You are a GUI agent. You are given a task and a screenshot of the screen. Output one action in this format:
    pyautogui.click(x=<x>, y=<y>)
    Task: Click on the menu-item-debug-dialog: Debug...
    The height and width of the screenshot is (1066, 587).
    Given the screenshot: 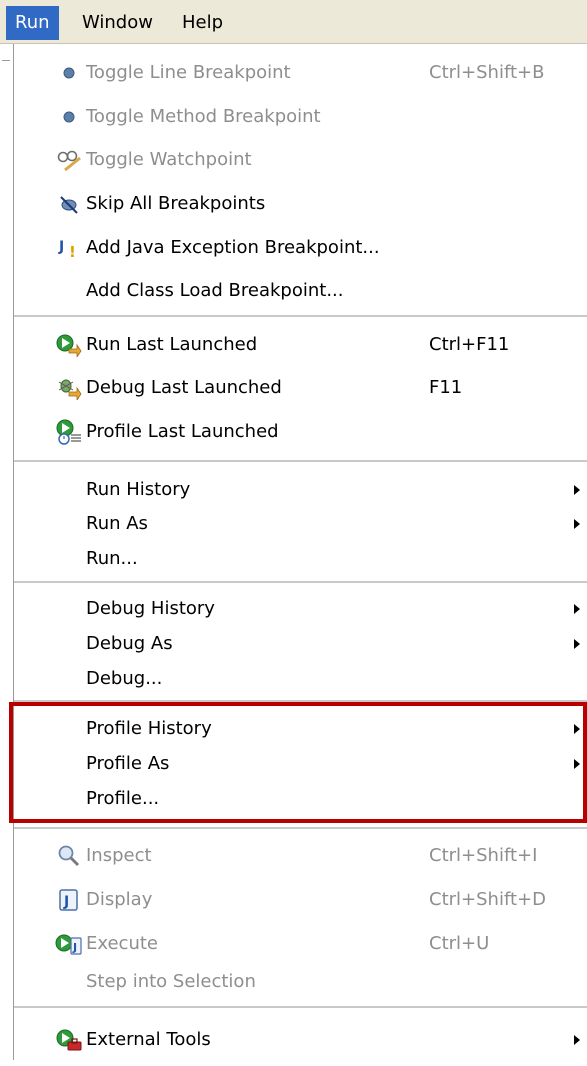 What is the action you would take?
    pyautogui.click(x=300, y=679)
    